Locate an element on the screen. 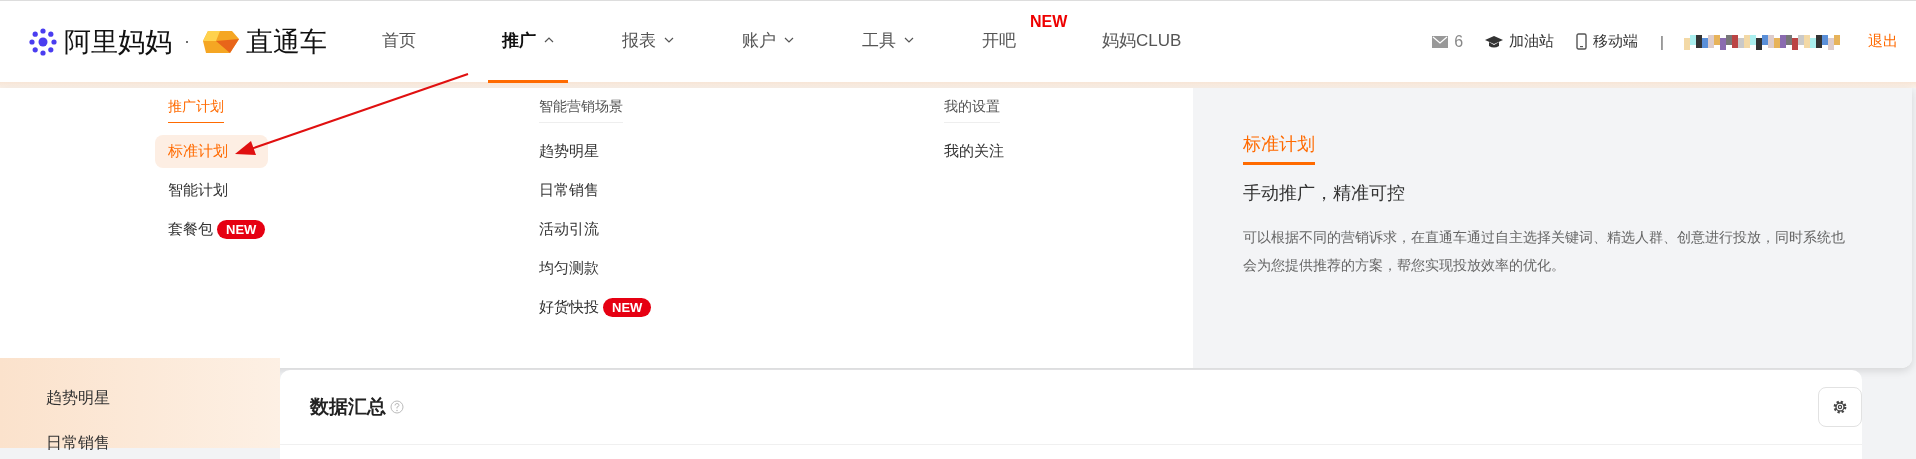 The image size is (1916, 459). menu-item: 活动引流 is located at coordinates (569, 229).